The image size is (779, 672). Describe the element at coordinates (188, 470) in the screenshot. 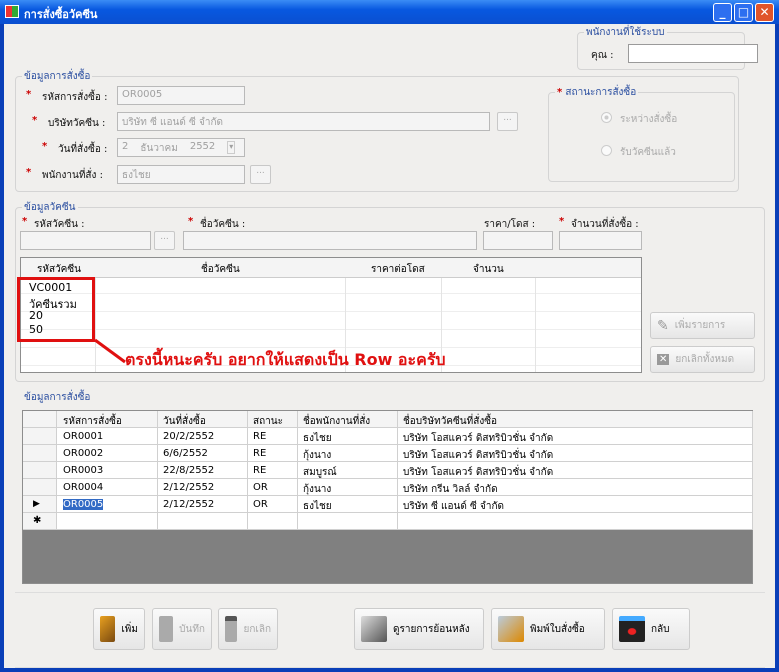

I see `table-cell: 22/8/2552` at that location.